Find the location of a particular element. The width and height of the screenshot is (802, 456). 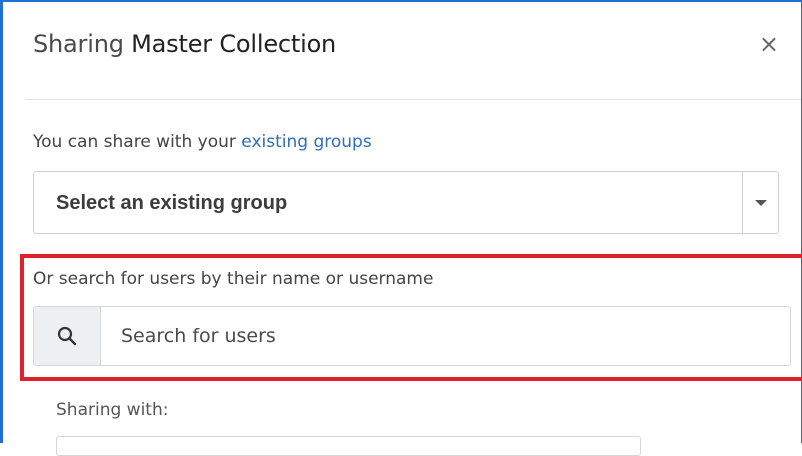

share-groups-intro: You can share with your existing groups is located at coordinates (202, 142).